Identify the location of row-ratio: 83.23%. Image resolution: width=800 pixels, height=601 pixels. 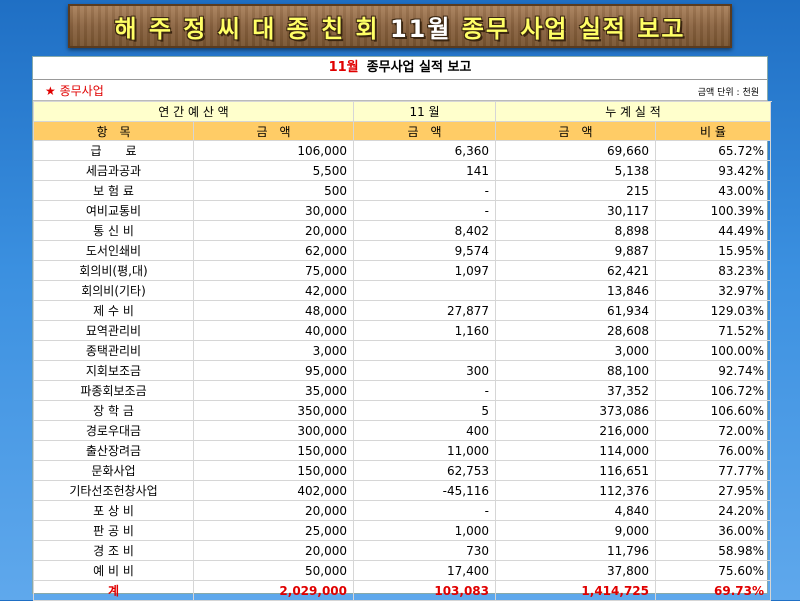
(713, 270).